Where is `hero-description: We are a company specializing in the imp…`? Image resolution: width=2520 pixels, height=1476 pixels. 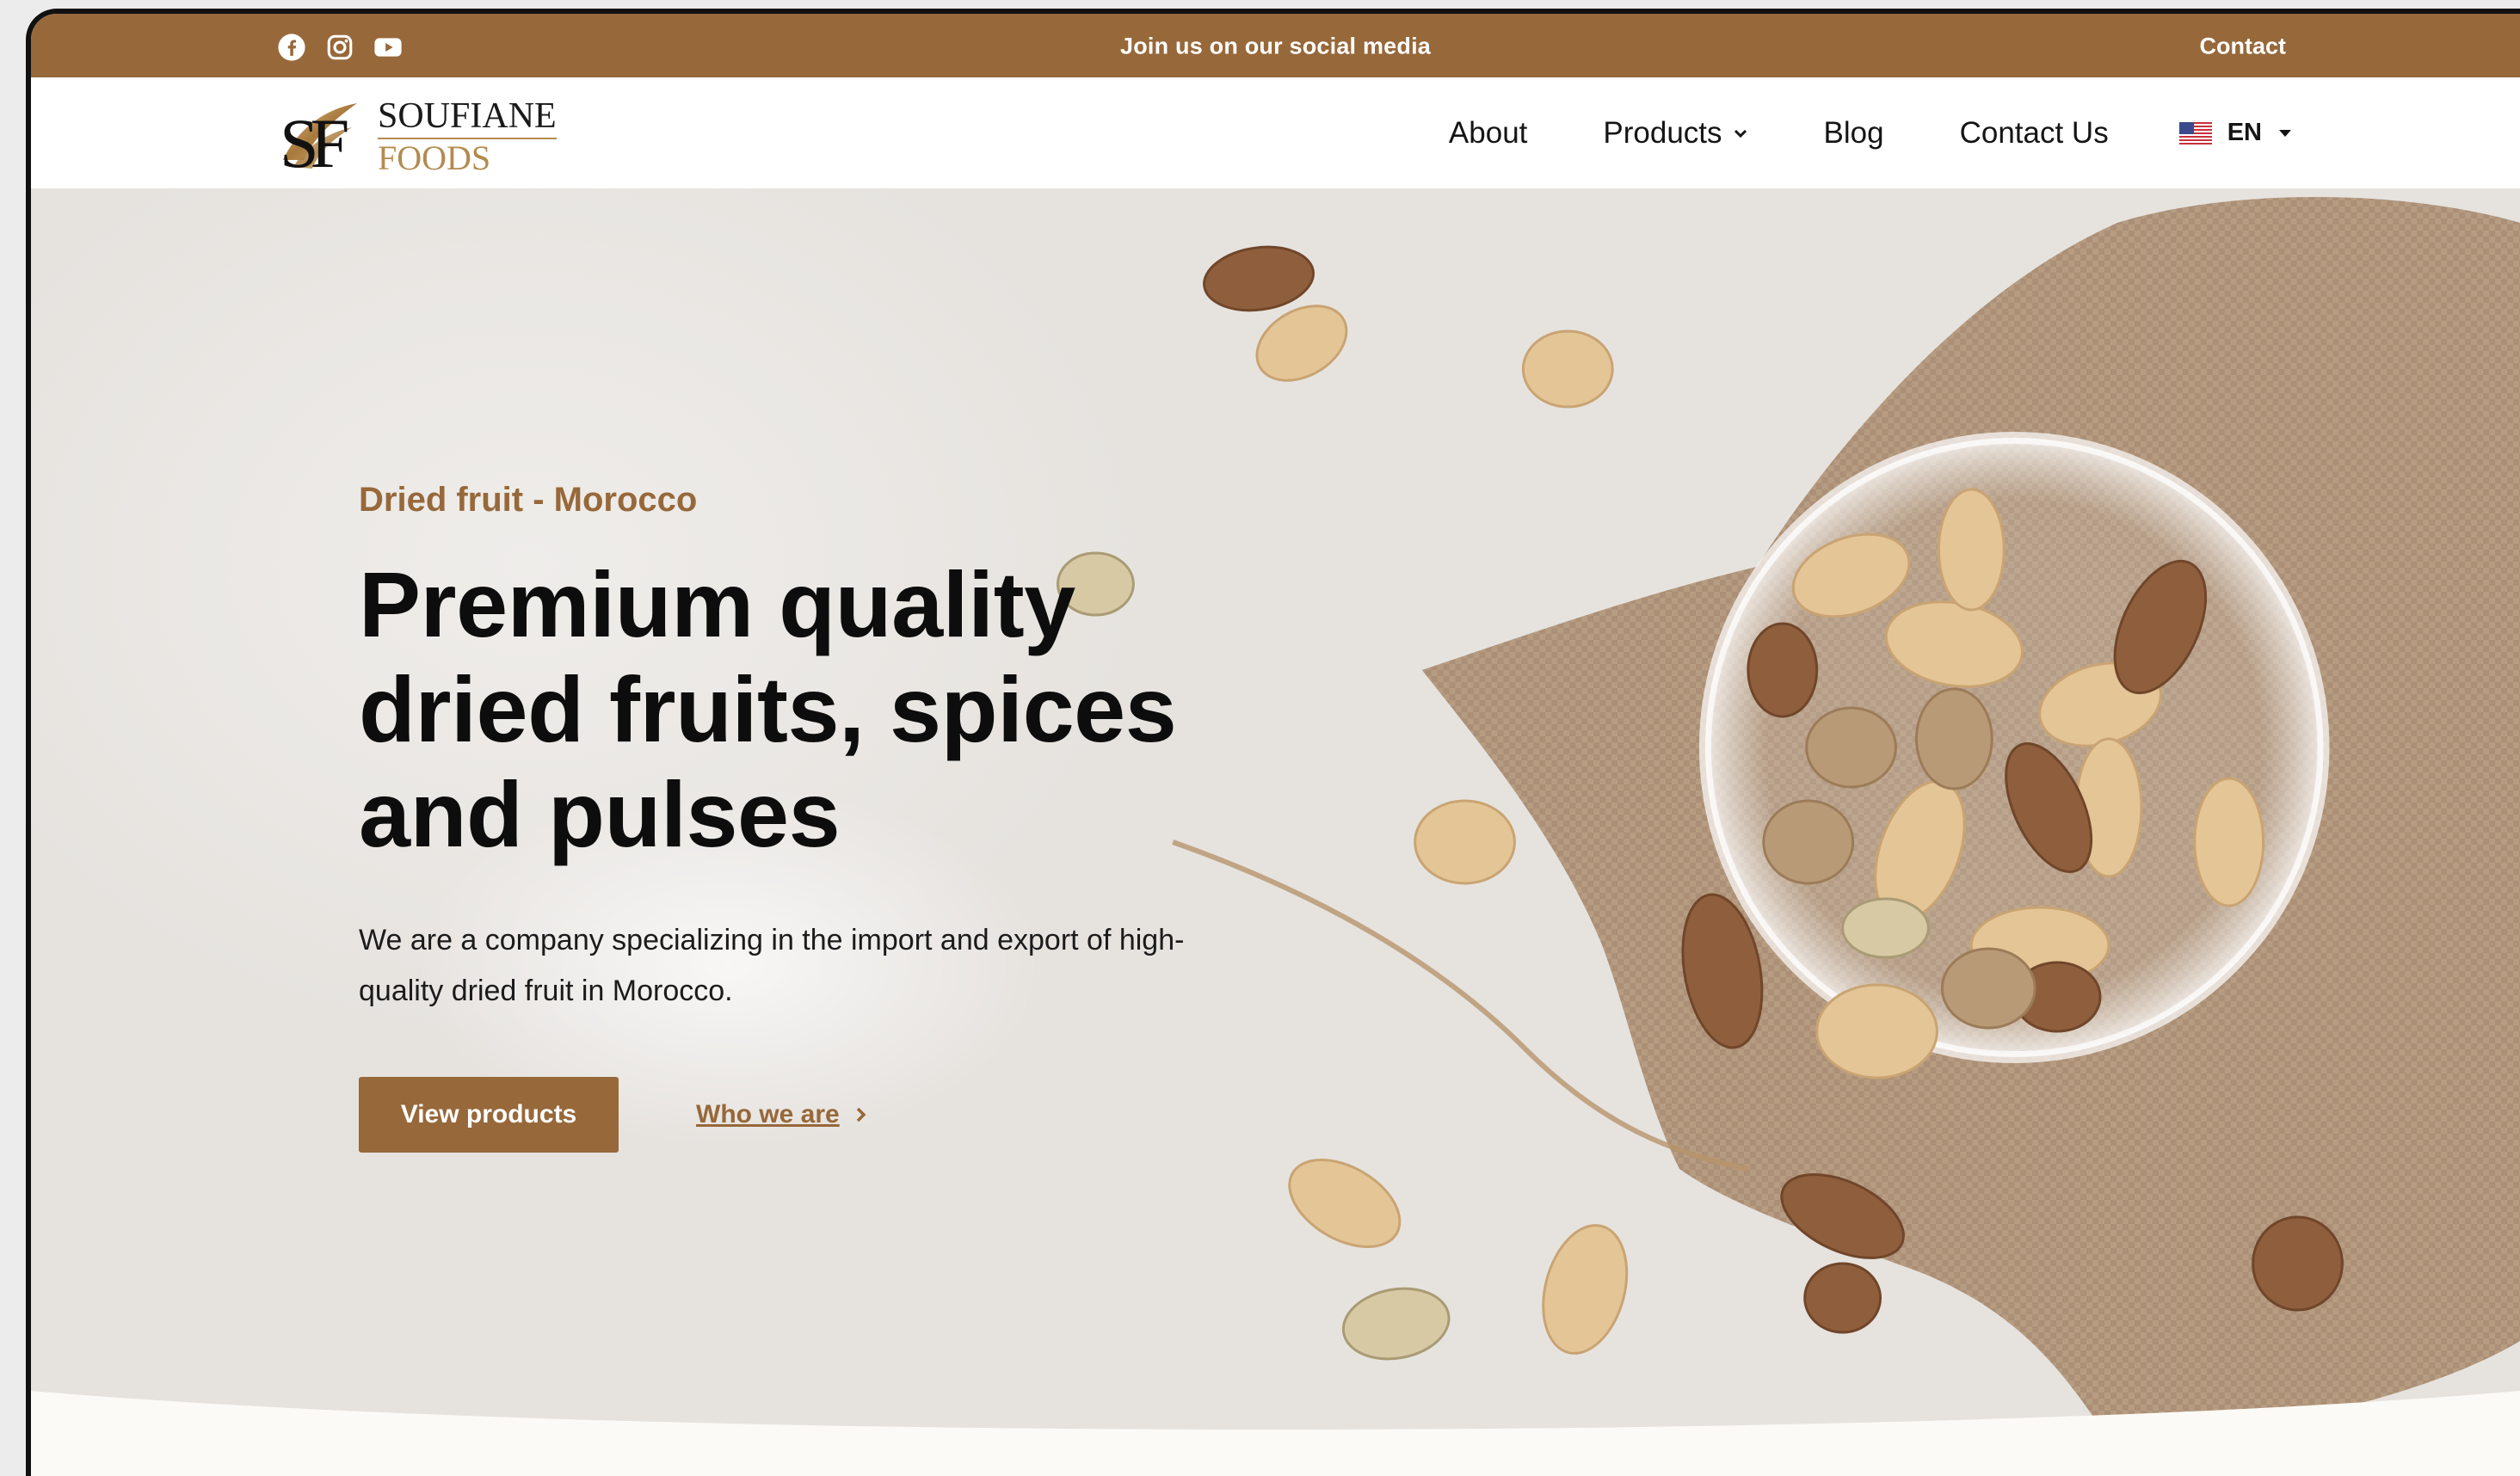
hero-description: We are a company specializing in the imp… is located at coordinates (772, 966).